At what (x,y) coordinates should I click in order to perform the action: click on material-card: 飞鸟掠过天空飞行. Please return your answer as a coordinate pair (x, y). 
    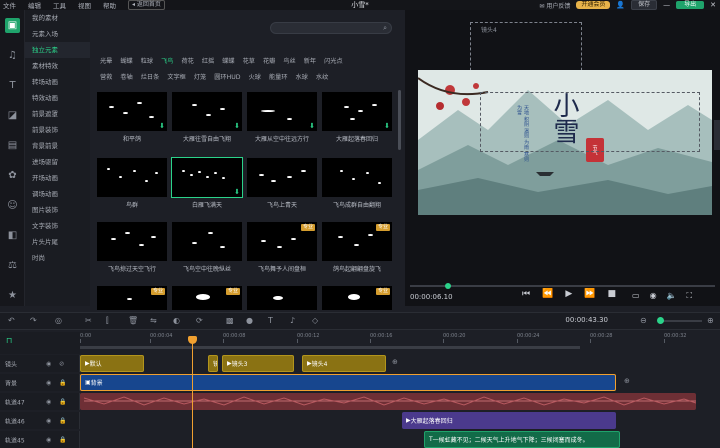
    Looking at the image, I should click on (132, 247).